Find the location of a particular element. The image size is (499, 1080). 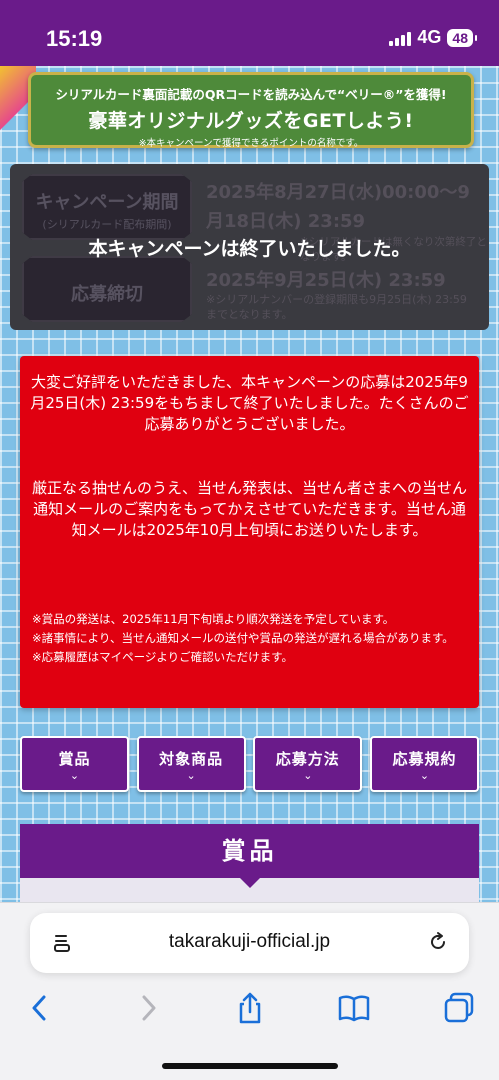

section-nav: 賞品 ⌄ 対象商品 ⌄ 応募方法 ⌄ 応募規約 ⌄ is located at coordinates (249, 764).